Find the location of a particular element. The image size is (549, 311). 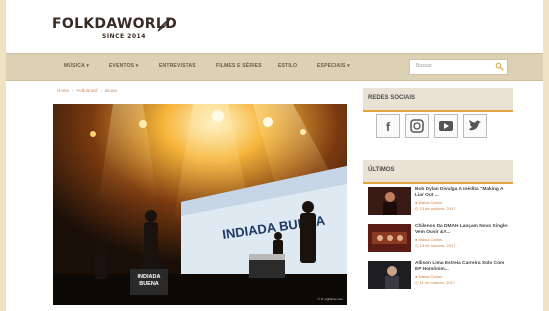

instagram-icon is located at coordinates (417, 126).